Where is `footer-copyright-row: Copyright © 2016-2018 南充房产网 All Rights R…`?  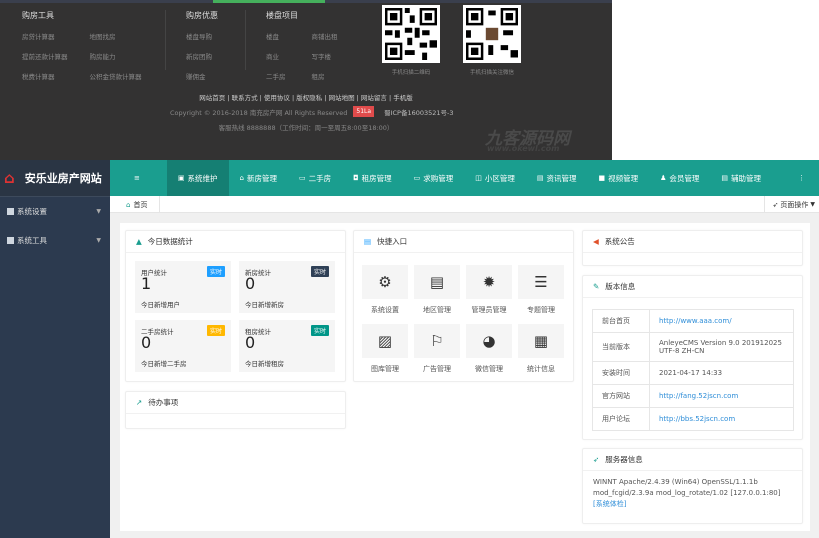
footer-copyright-row: Copyright © 2016-2018 南充房产网 All Rights R… is located at coordinates (312, 111).